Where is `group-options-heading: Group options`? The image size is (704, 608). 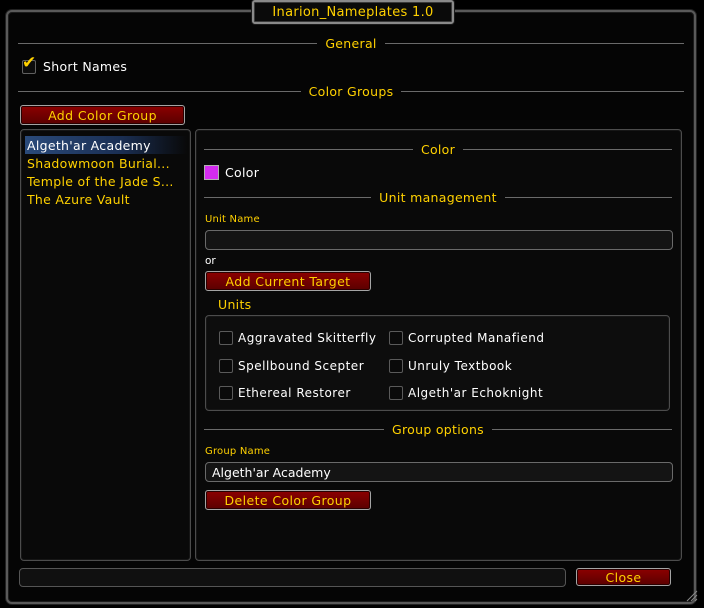
group-options-heading: Group options is located at coordinates (438, 429).